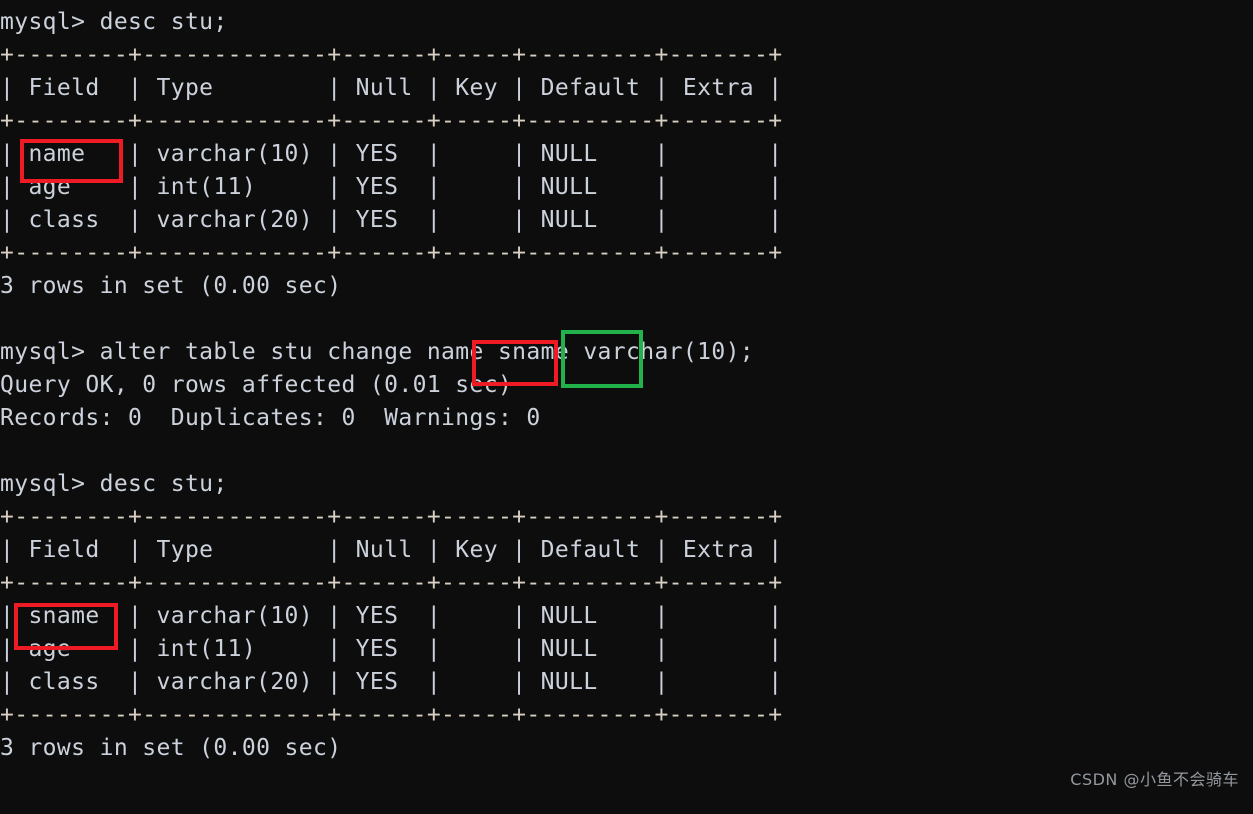 The image size is (1253, 814). Describe the element at coordinates (66, 626) in the screenshot. I see `highlight-box-sname-second-table` at that location.